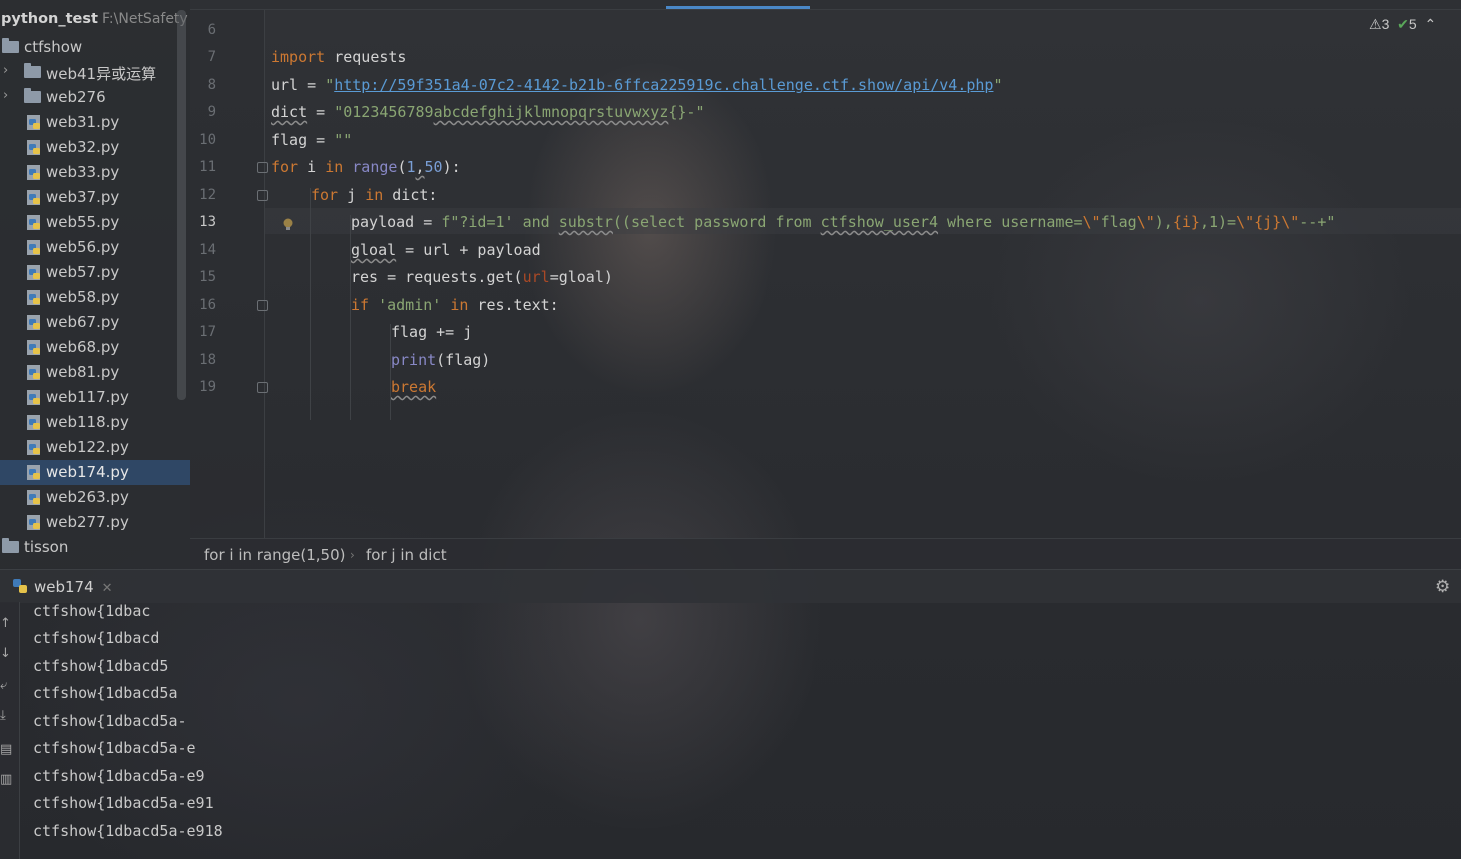  What do you see at coordinates (825, 553) in the screenshot?
I see `breadcrumb: for i in range(1,50) › for j in dict` at bounding box center [825, 553].